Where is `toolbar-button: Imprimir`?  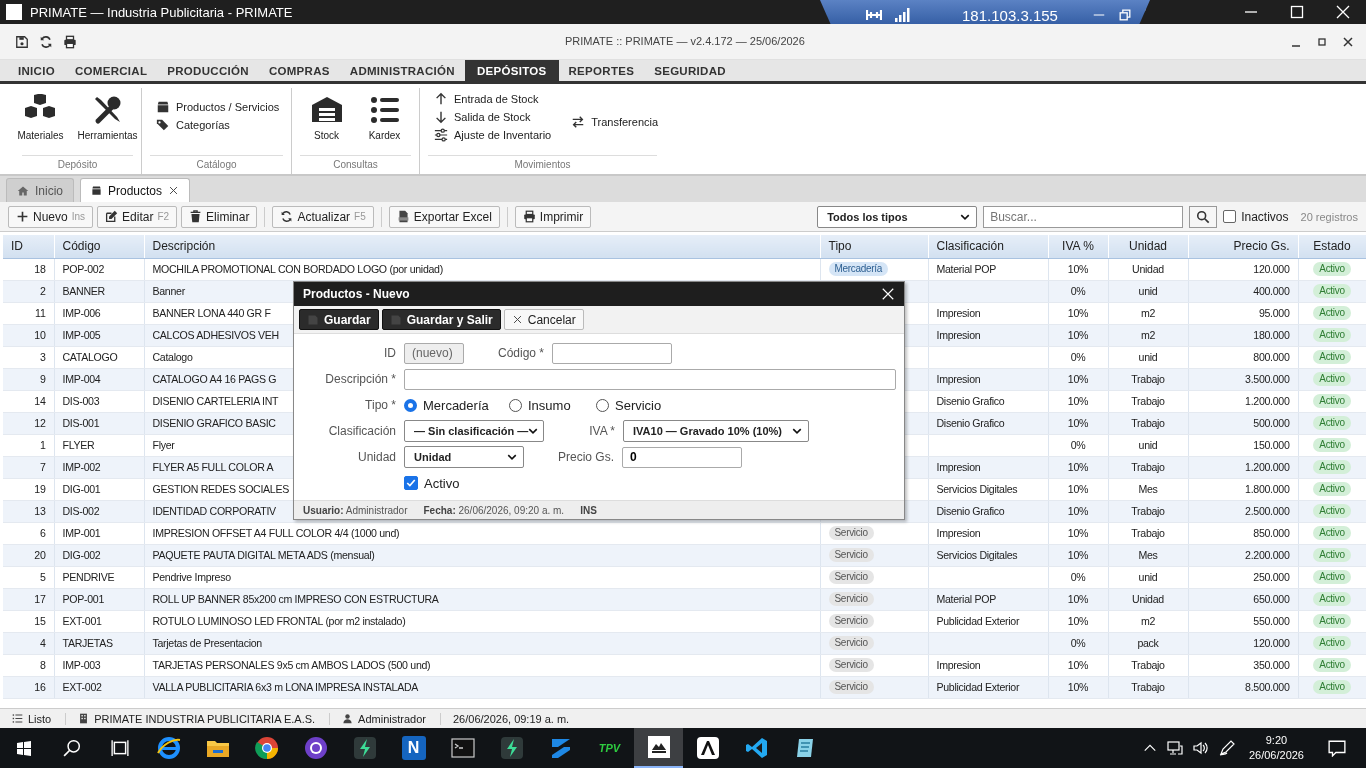 toolbar-button: Imprimir is located at coordinates (553, 216).